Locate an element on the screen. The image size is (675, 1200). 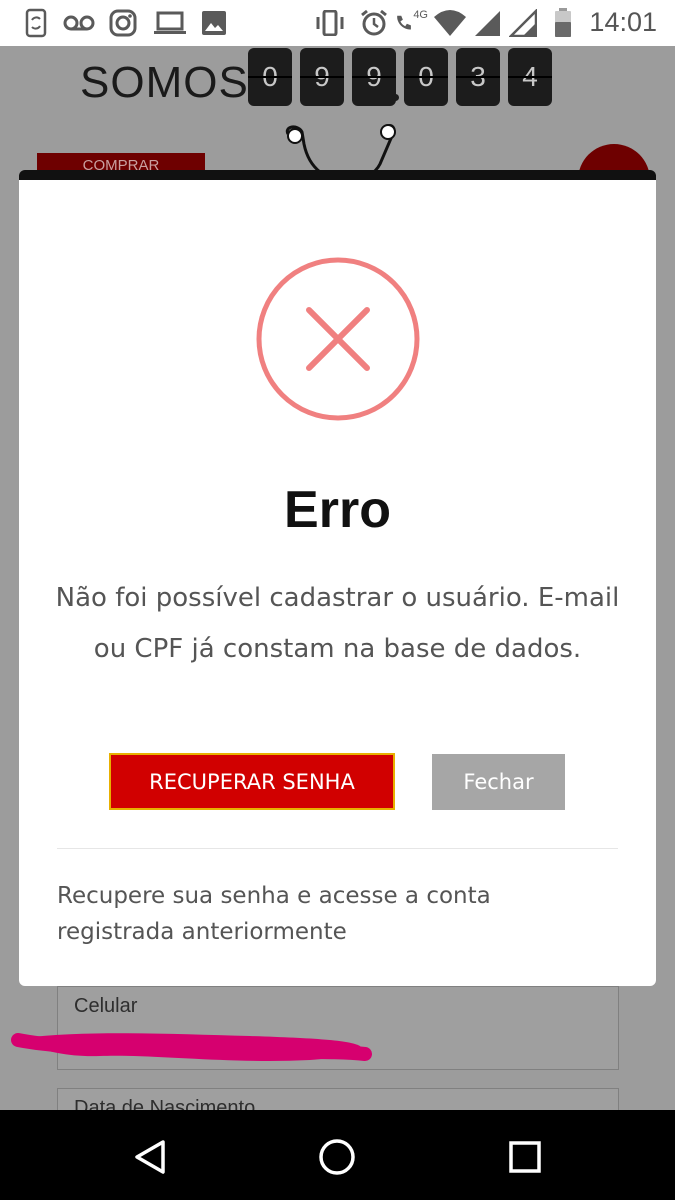
close-button: Fechar is located at coordinates (498, 782).